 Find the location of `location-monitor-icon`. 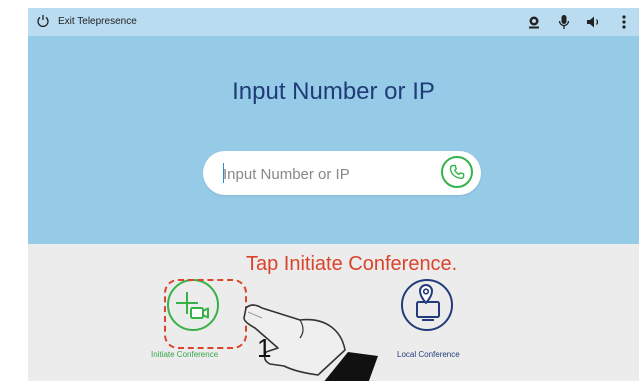

location-monitor-icon is located at coordinates (428, 302).